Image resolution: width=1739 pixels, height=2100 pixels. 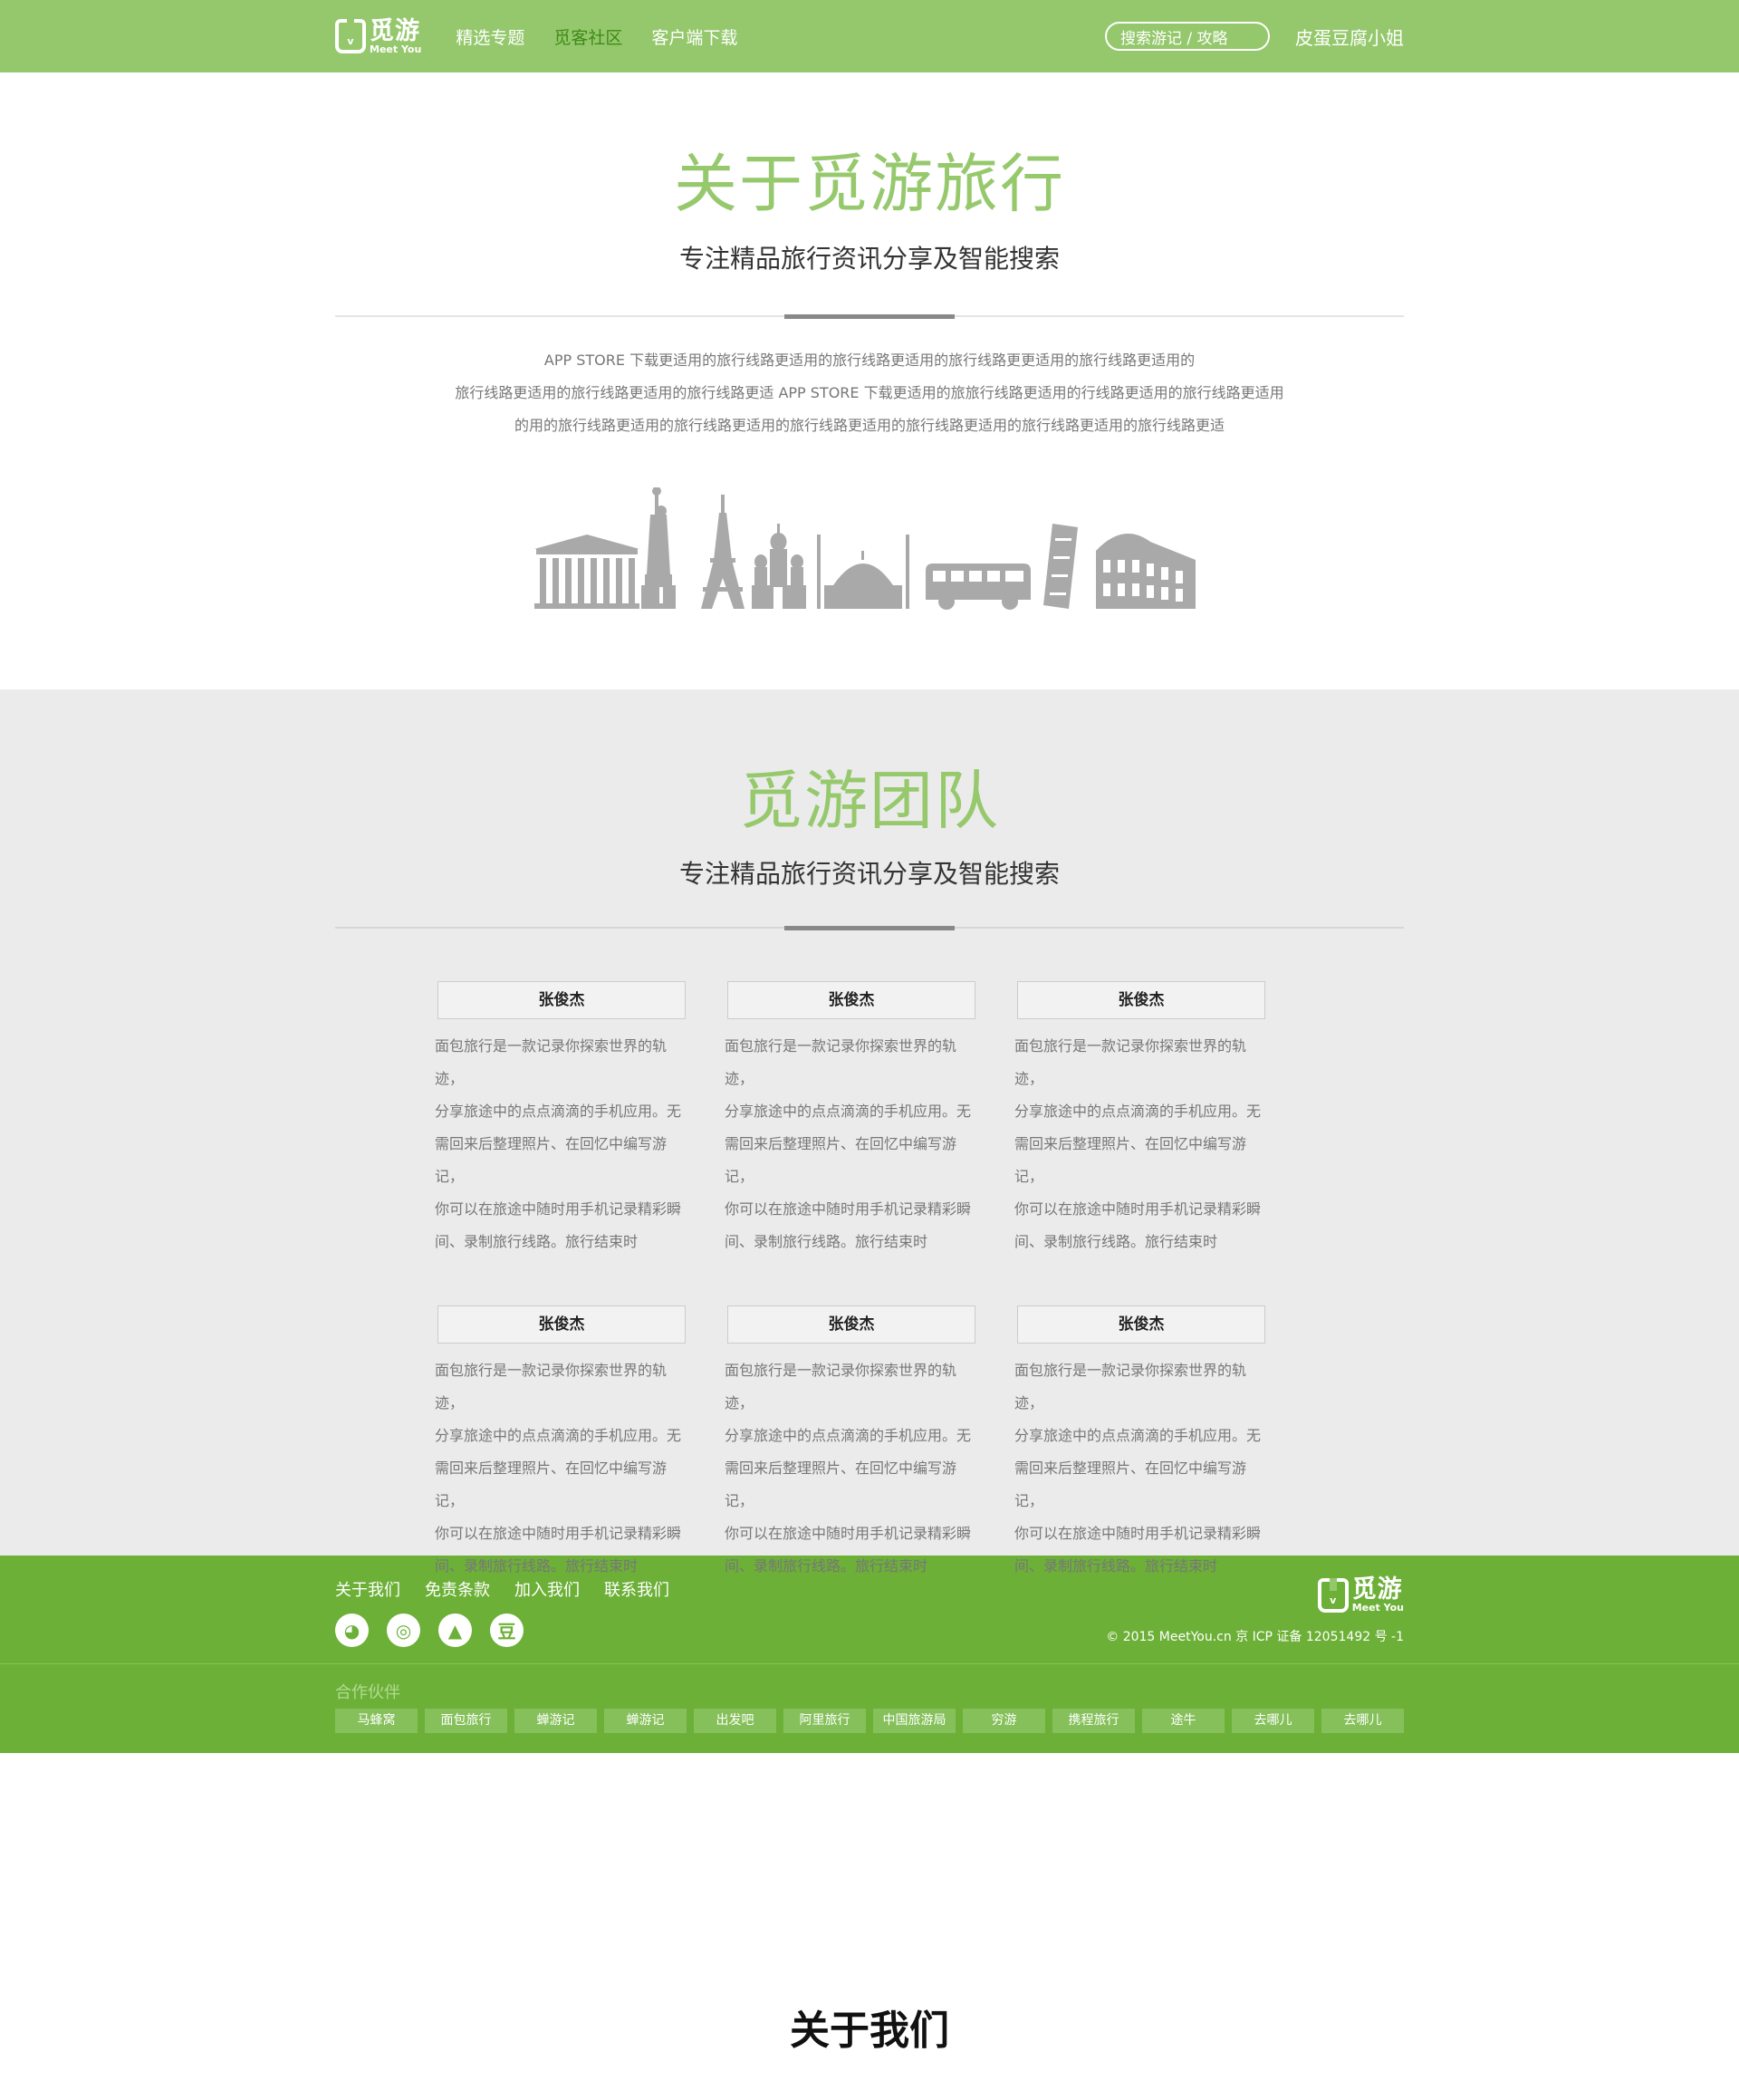 What do you see at coordinates (869, 874) in the screenshot?
I see `team-subtitle: 专注精品旅行资讯分享及智能搜索` at bounding box center [869, 874].